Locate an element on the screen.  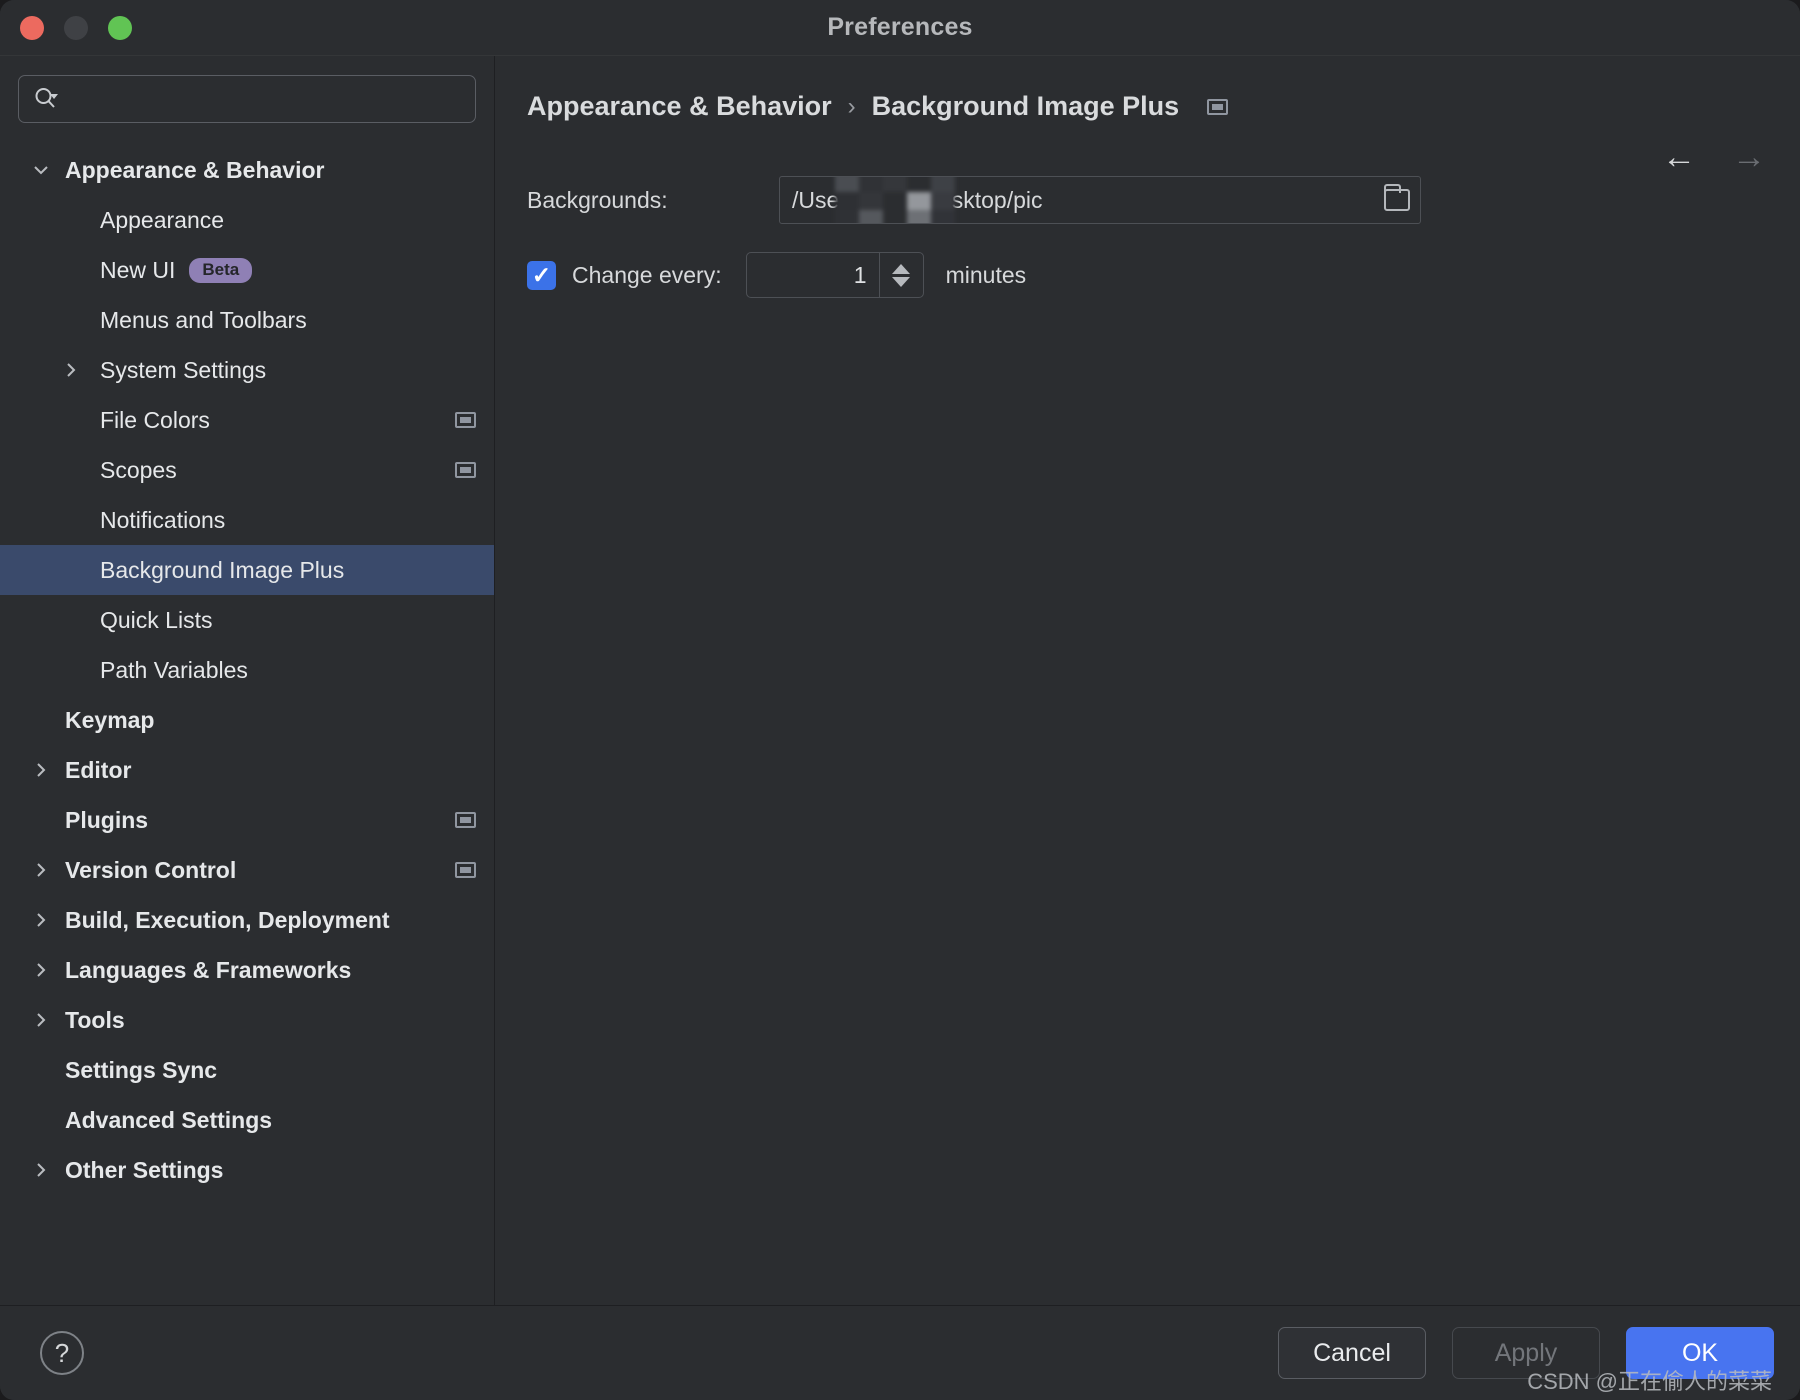
arrow-right-icon: → is located at coordinates (1749, 157).